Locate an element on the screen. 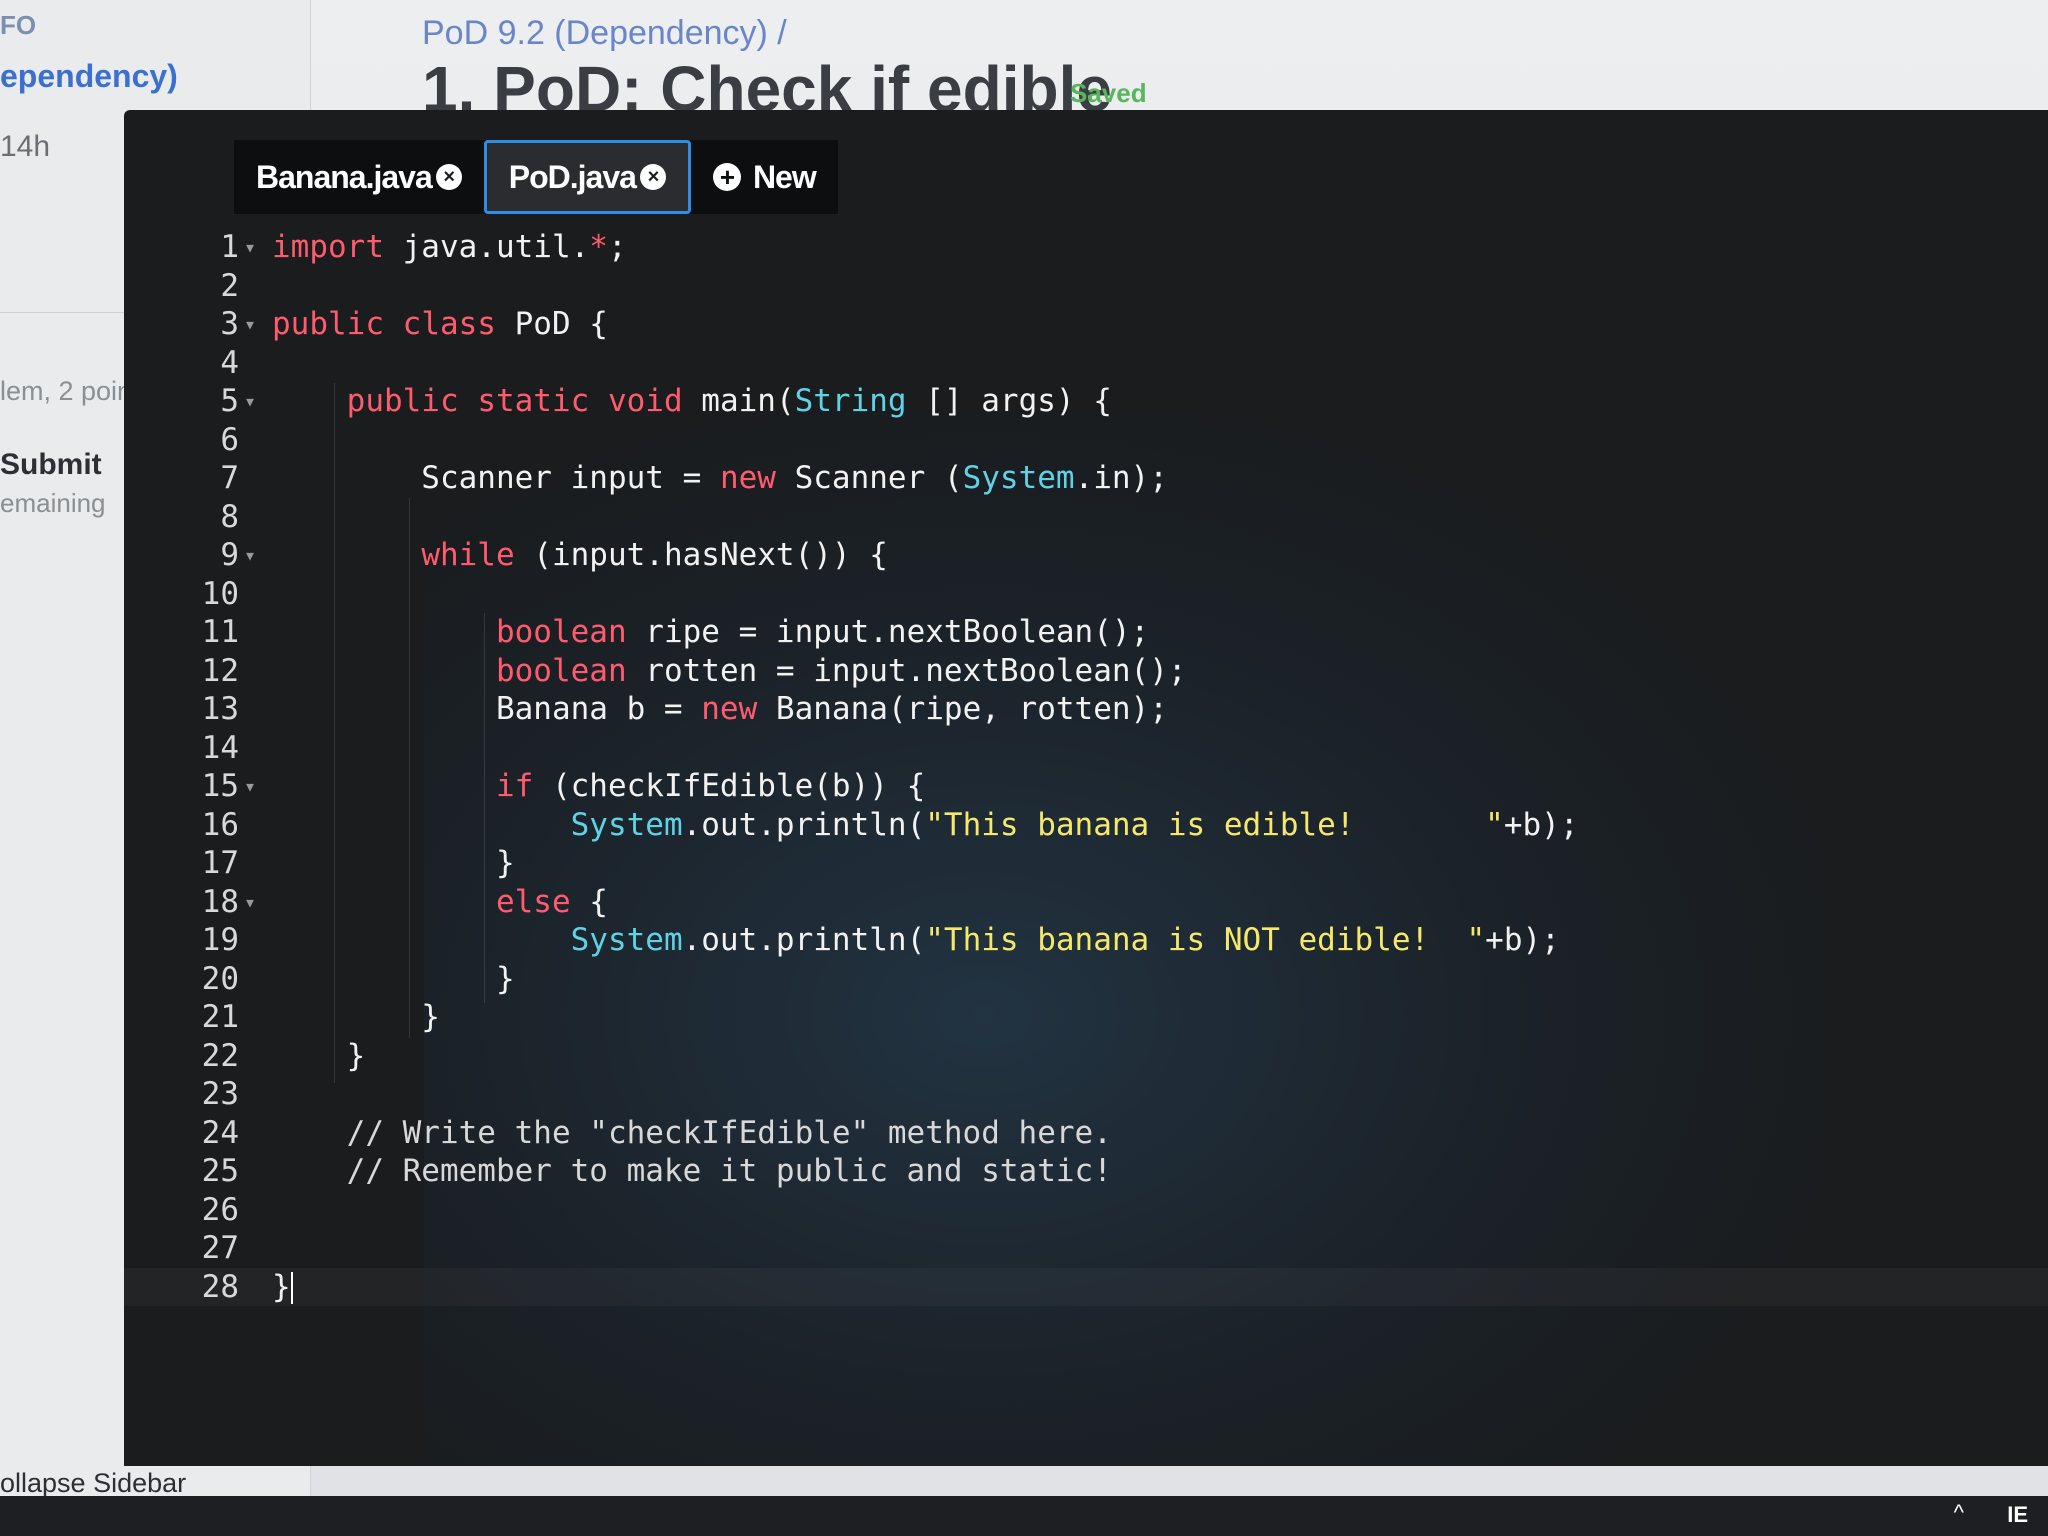 Image resolution: width=2048 pixels, height=1536 pixels. submit-button: Submit is located at coordinates (51, 465).